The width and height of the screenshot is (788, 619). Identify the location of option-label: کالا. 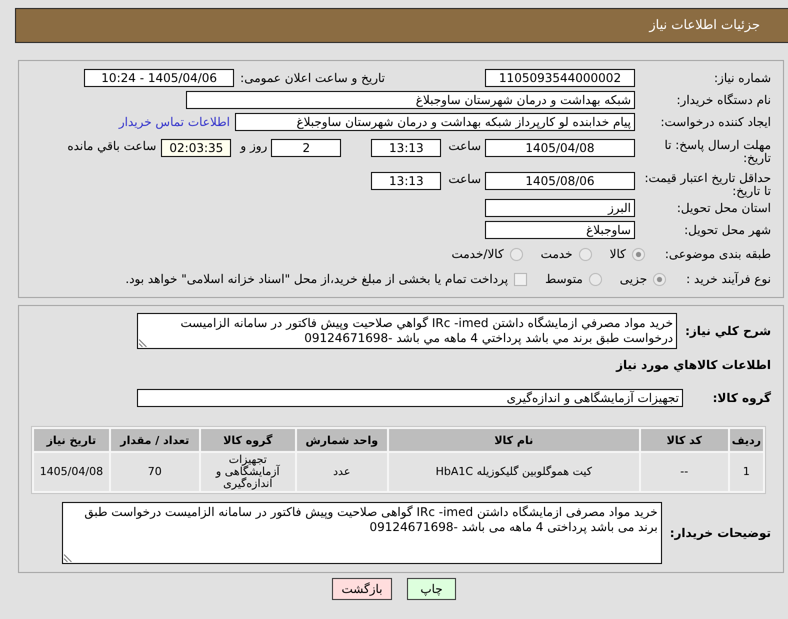
(618, 254).